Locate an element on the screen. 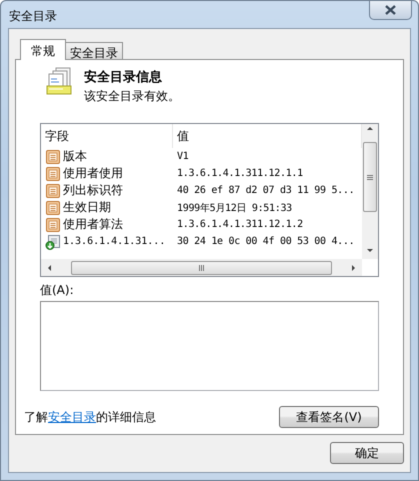 Image resolution: width=419 pixels, height=481 pixels. list-row: 使用者算法 1.3.6.1.4.1.311.12.1.2 is located at coordinates (201, 224).